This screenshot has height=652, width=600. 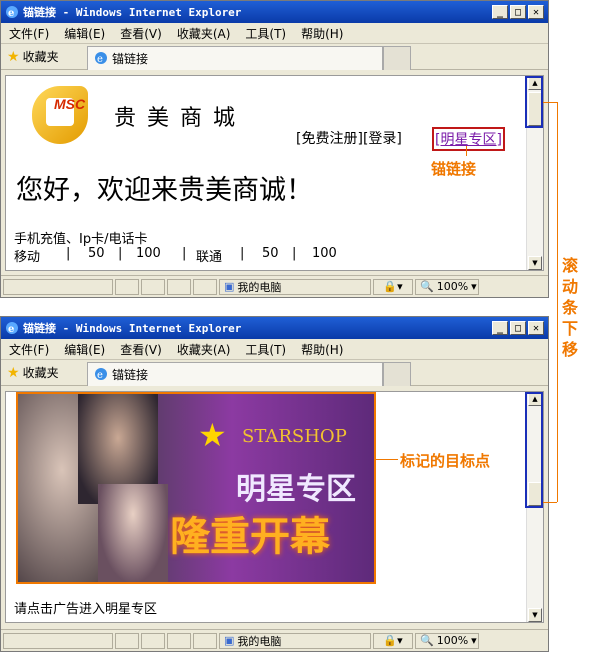 What do you see at coordinates (445, 461) in the screenshot?
I see `target-annotation: 标记的目标点` at bounding box center [445, 461].